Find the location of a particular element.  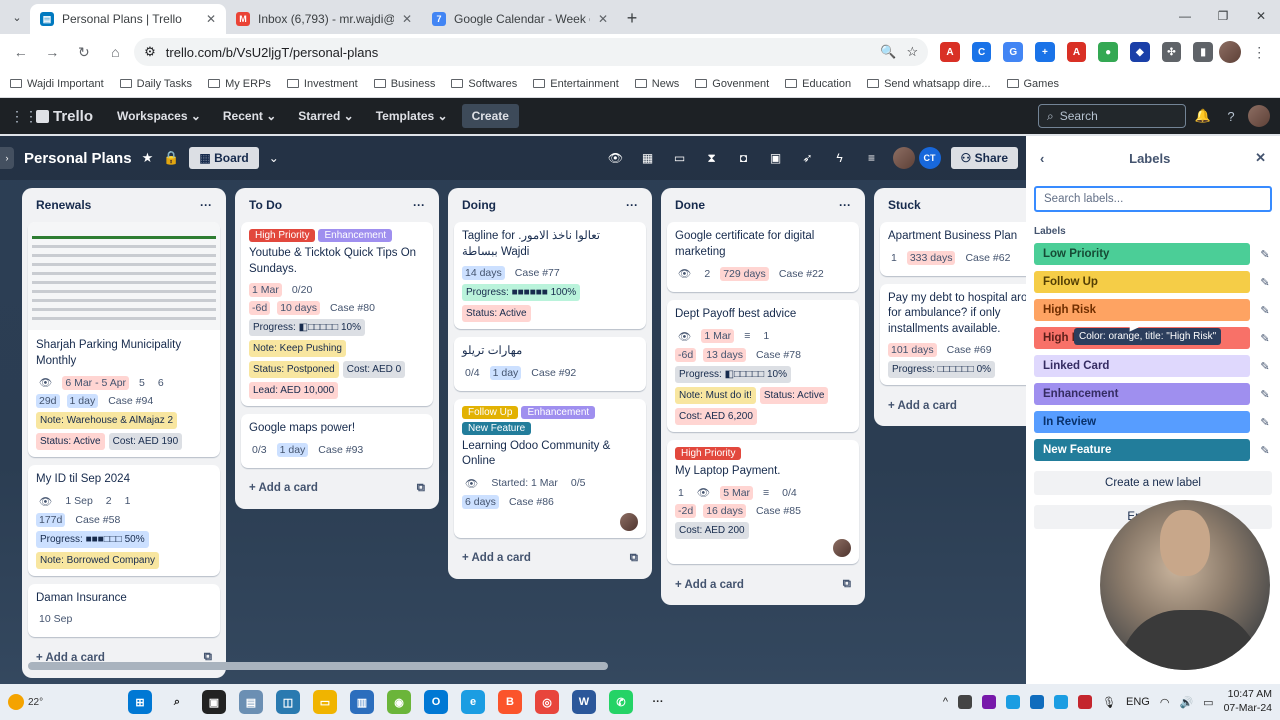

member-avatar-ct: CT is located at coordinates (929, 158).